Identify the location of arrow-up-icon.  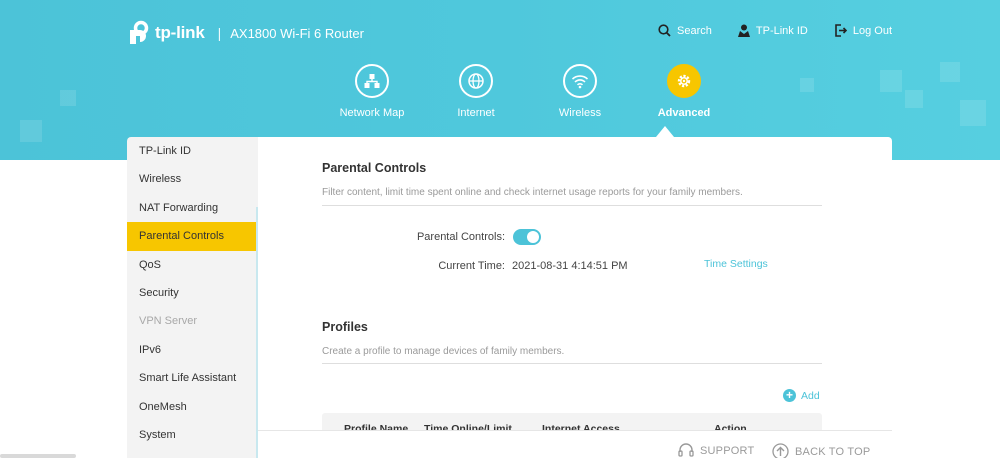
(780, 450).